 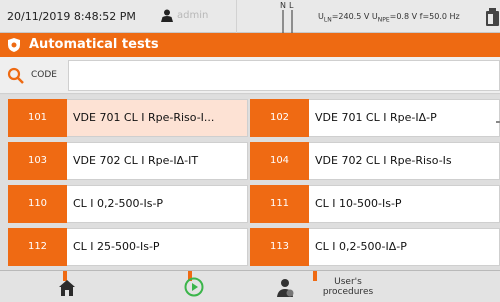 What do you see at coordinates (348, 292) in the screenshot?
I see `user-procedures-label-line2: procedures` at bounding box center [348, 292].